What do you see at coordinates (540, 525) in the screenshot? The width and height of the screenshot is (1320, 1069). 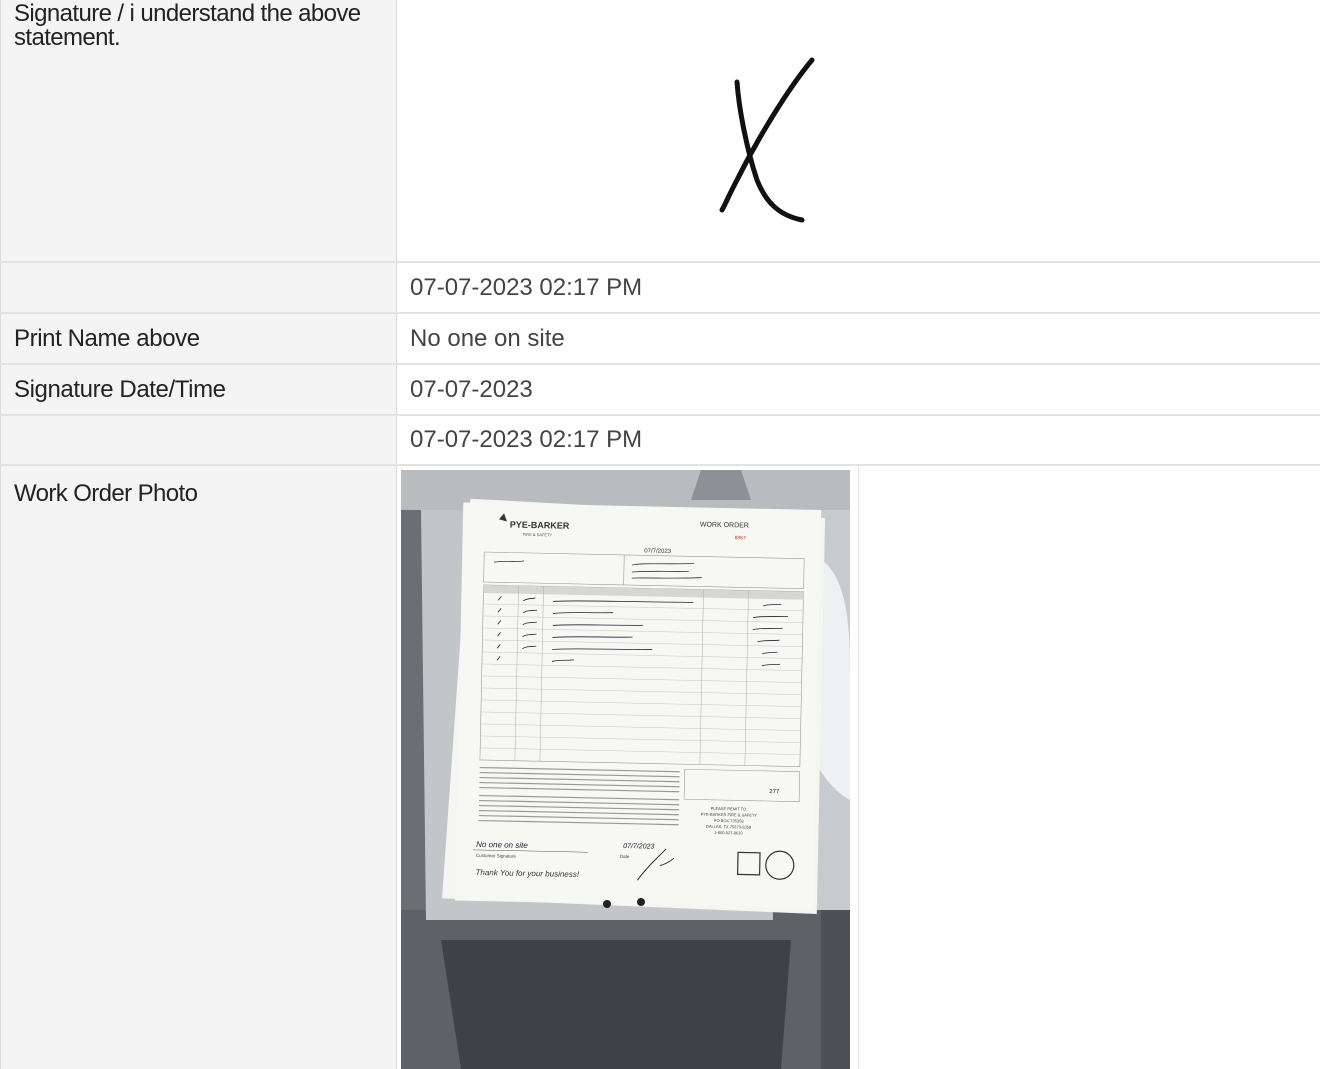 I see `photo-company-name: PYE-BARKER` at bounding box center [540, 525].